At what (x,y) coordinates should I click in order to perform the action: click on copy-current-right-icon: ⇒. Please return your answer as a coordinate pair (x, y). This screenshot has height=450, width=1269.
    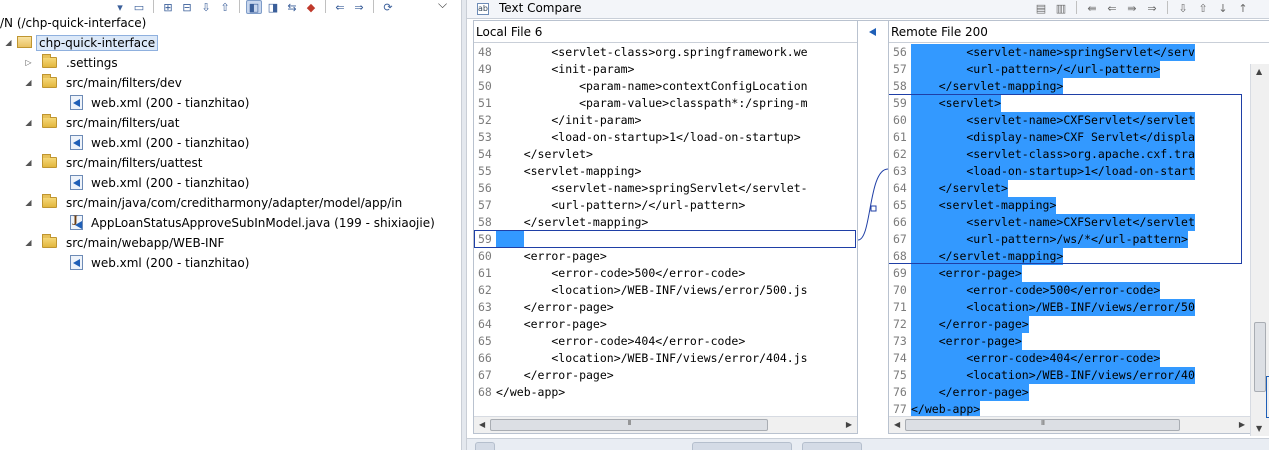
    Looking at the image, I should click on (1152, 8).